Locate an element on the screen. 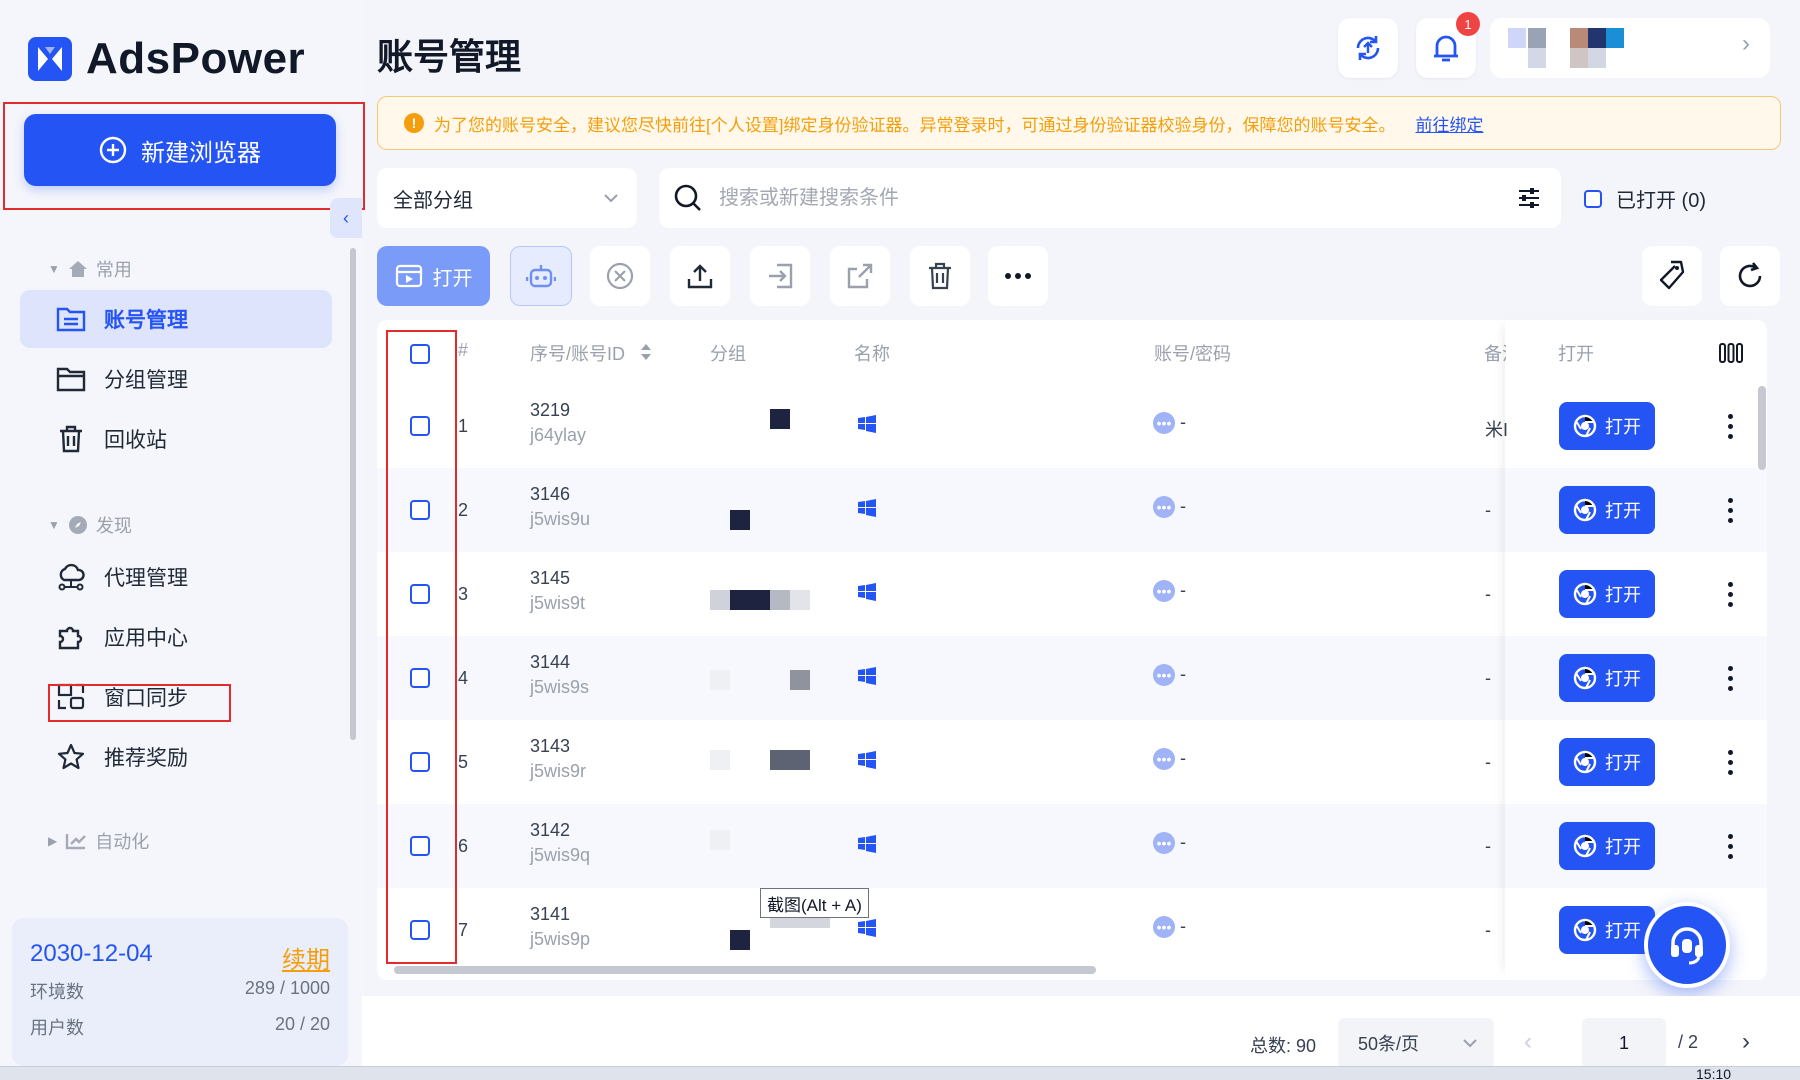 Image resolution: width=1800 pixels, height=1080 pixels. delete-button is located at coordinates (940, 276).